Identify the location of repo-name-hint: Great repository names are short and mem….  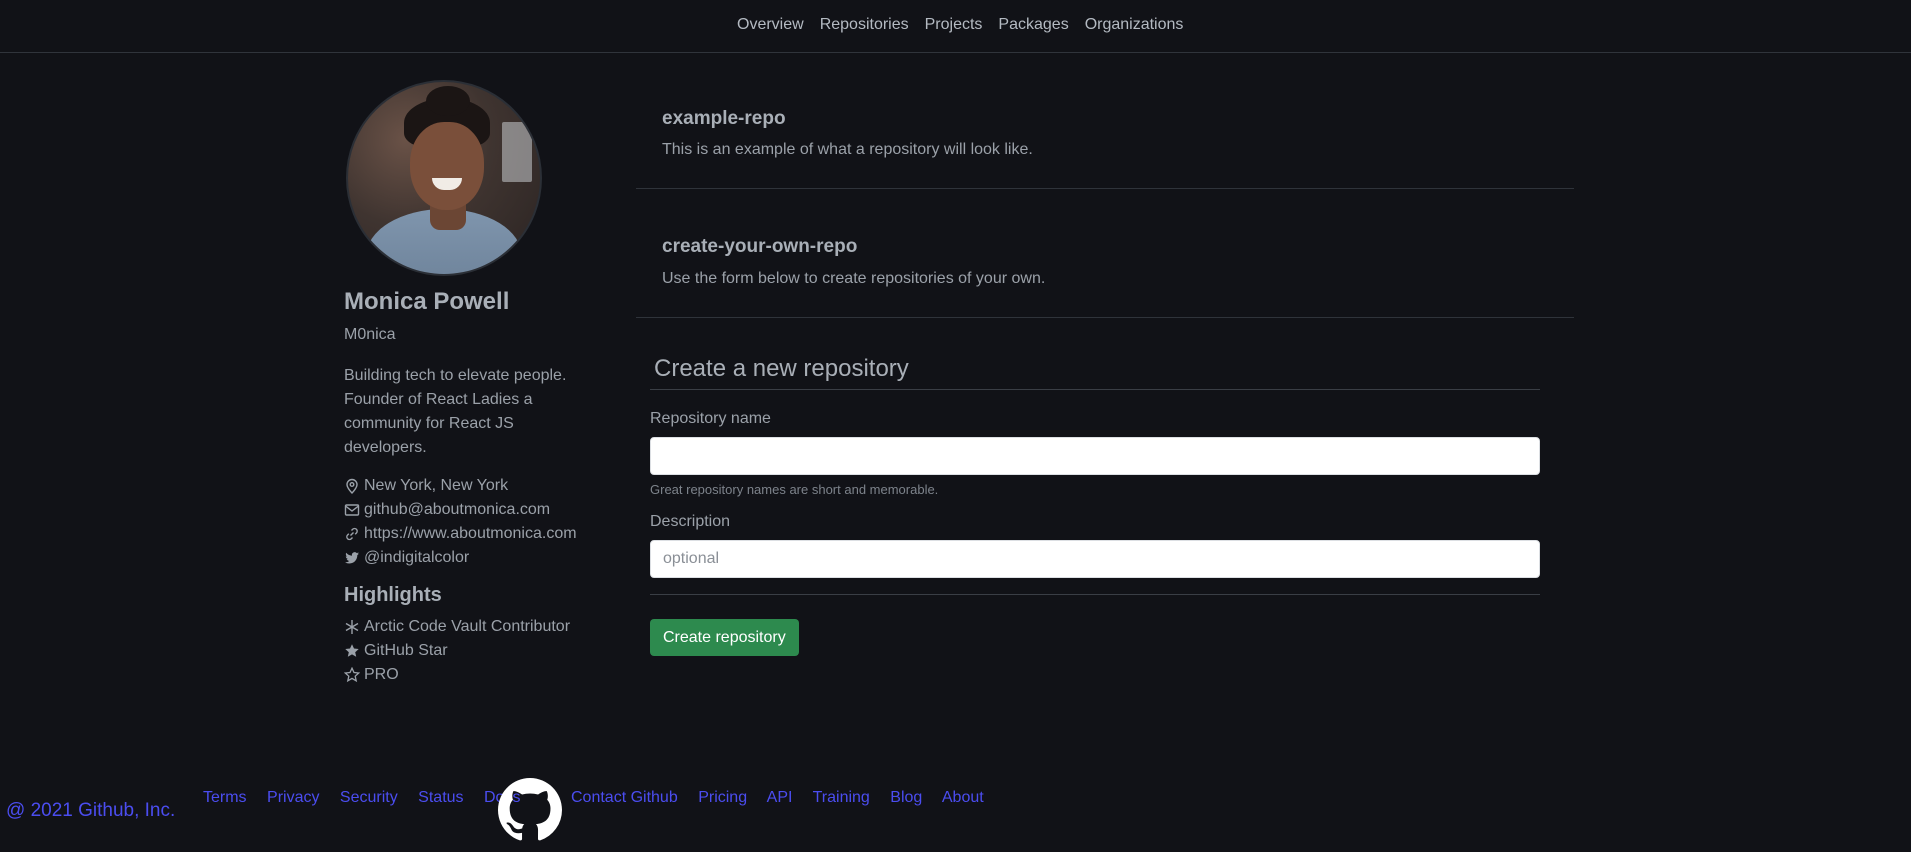
(794, 489).